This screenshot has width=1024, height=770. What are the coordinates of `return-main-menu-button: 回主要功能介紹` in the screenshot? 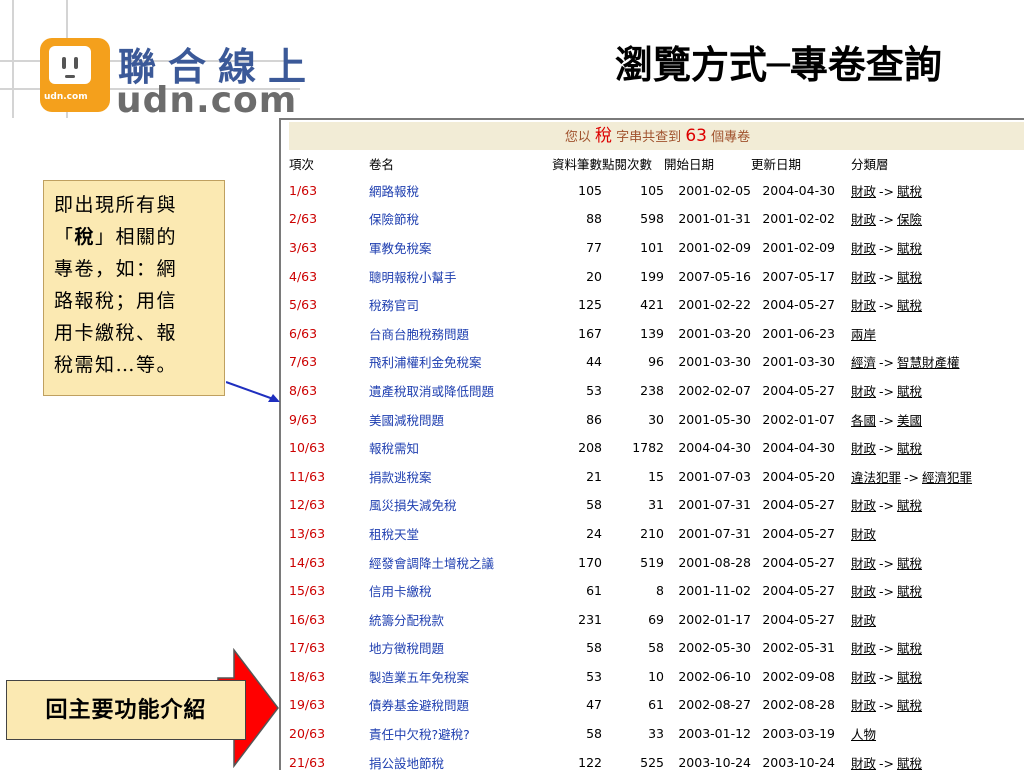 It's located at (126, 710).